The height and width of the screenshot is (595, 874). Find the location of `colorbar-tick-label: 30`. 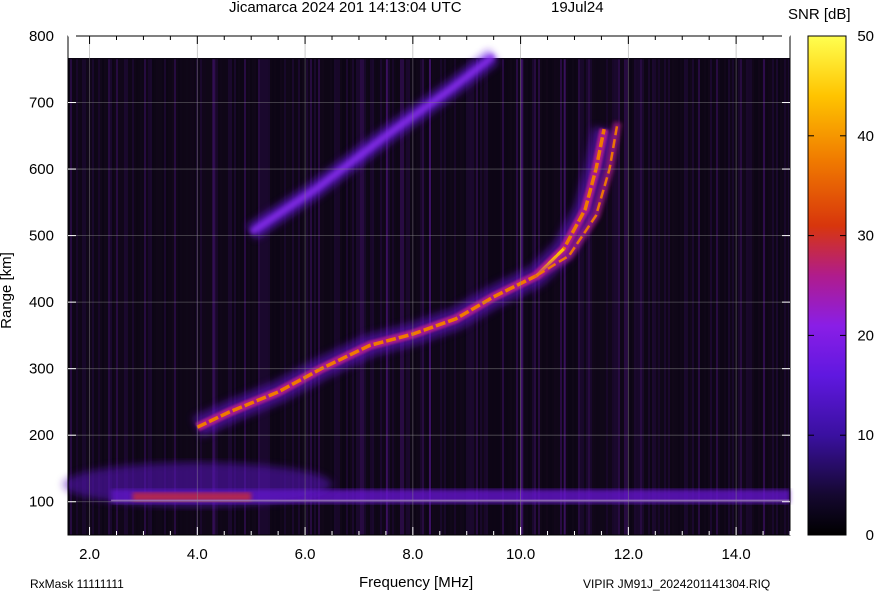

colorbar-tick-label: 30 is located at coordinates (865, 236).